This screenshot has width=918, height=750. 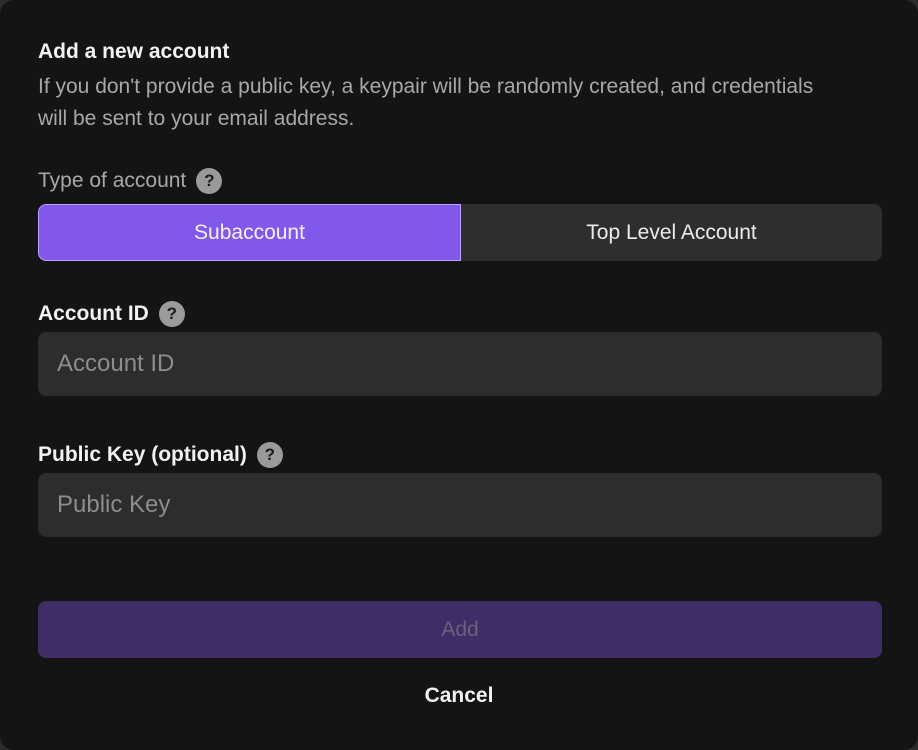 What do you see at coordinates (459, 696) in the screenshot?
I see `cancel-button: Cancel` at bounding box center [459, 696].